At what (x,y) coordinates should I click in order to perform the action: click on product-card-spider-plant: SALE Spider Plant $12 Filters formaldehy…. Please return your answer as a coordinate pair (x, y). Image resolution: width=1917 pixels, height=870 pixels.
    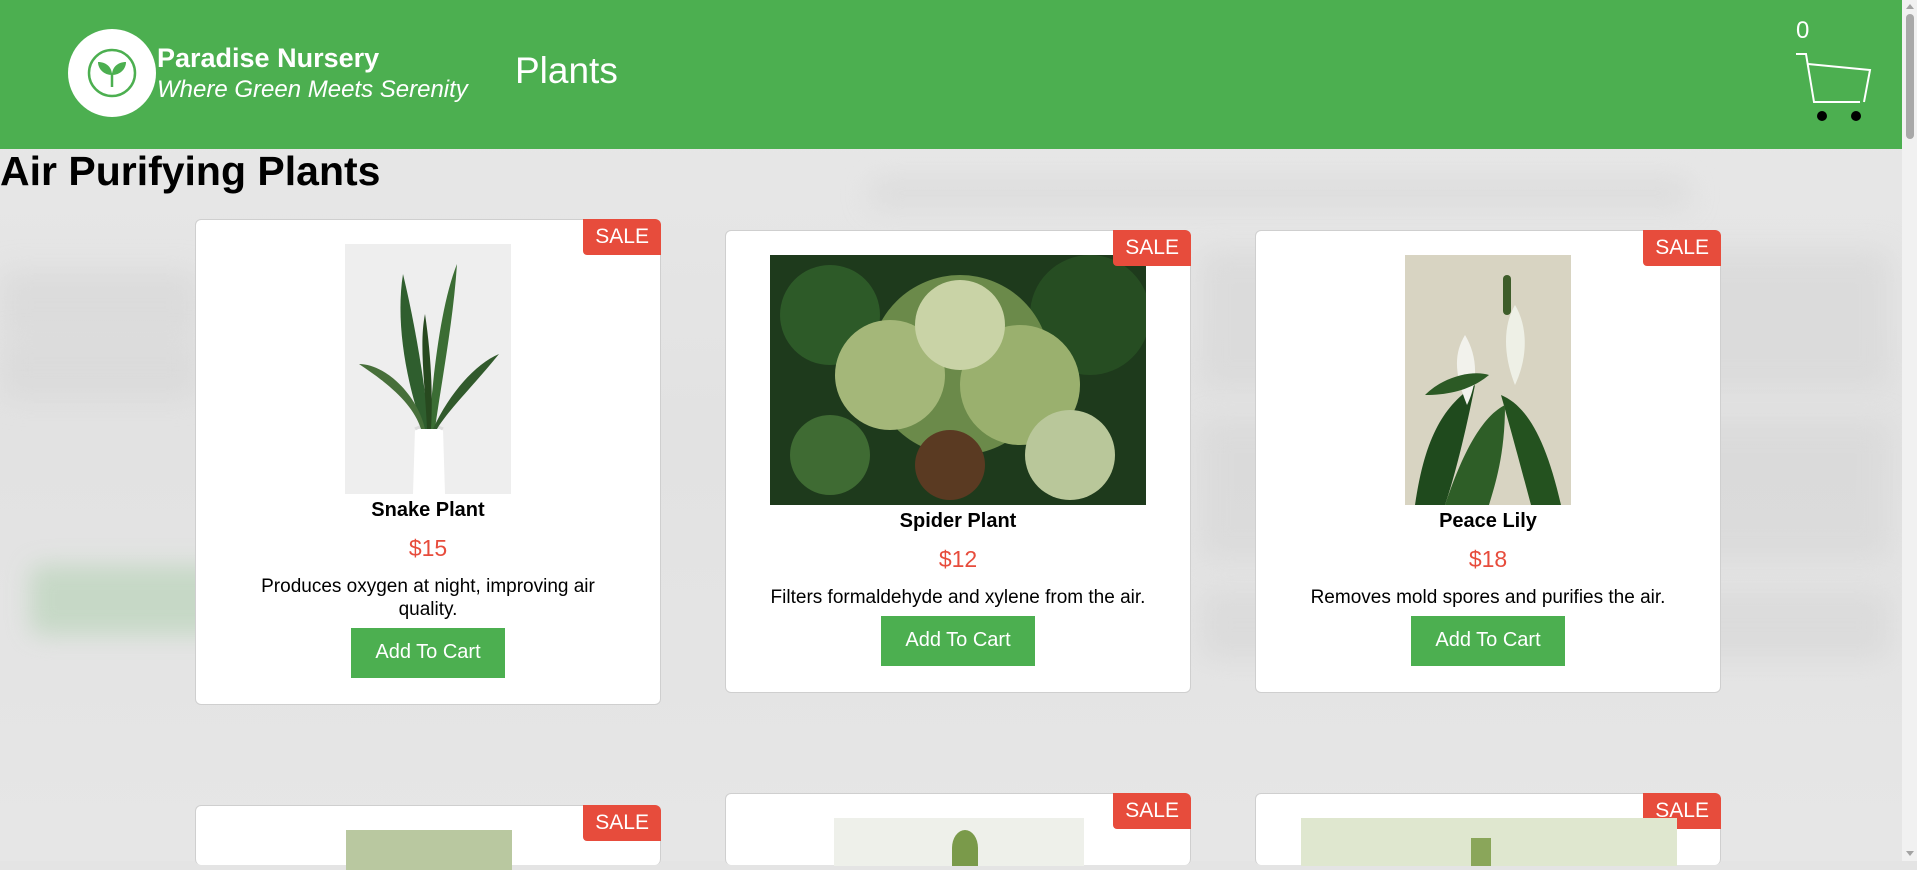
    Looking at the image, I should click on (958, 461).